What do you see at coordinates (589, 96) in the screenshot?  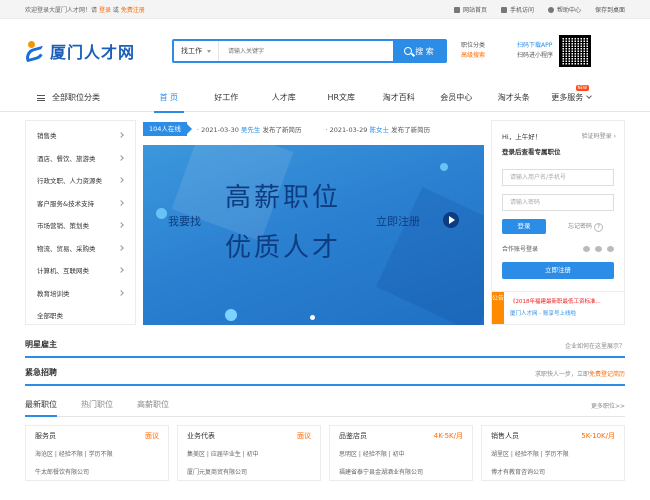 I see `chevron-down-icon` at bounding box center [589, 96].